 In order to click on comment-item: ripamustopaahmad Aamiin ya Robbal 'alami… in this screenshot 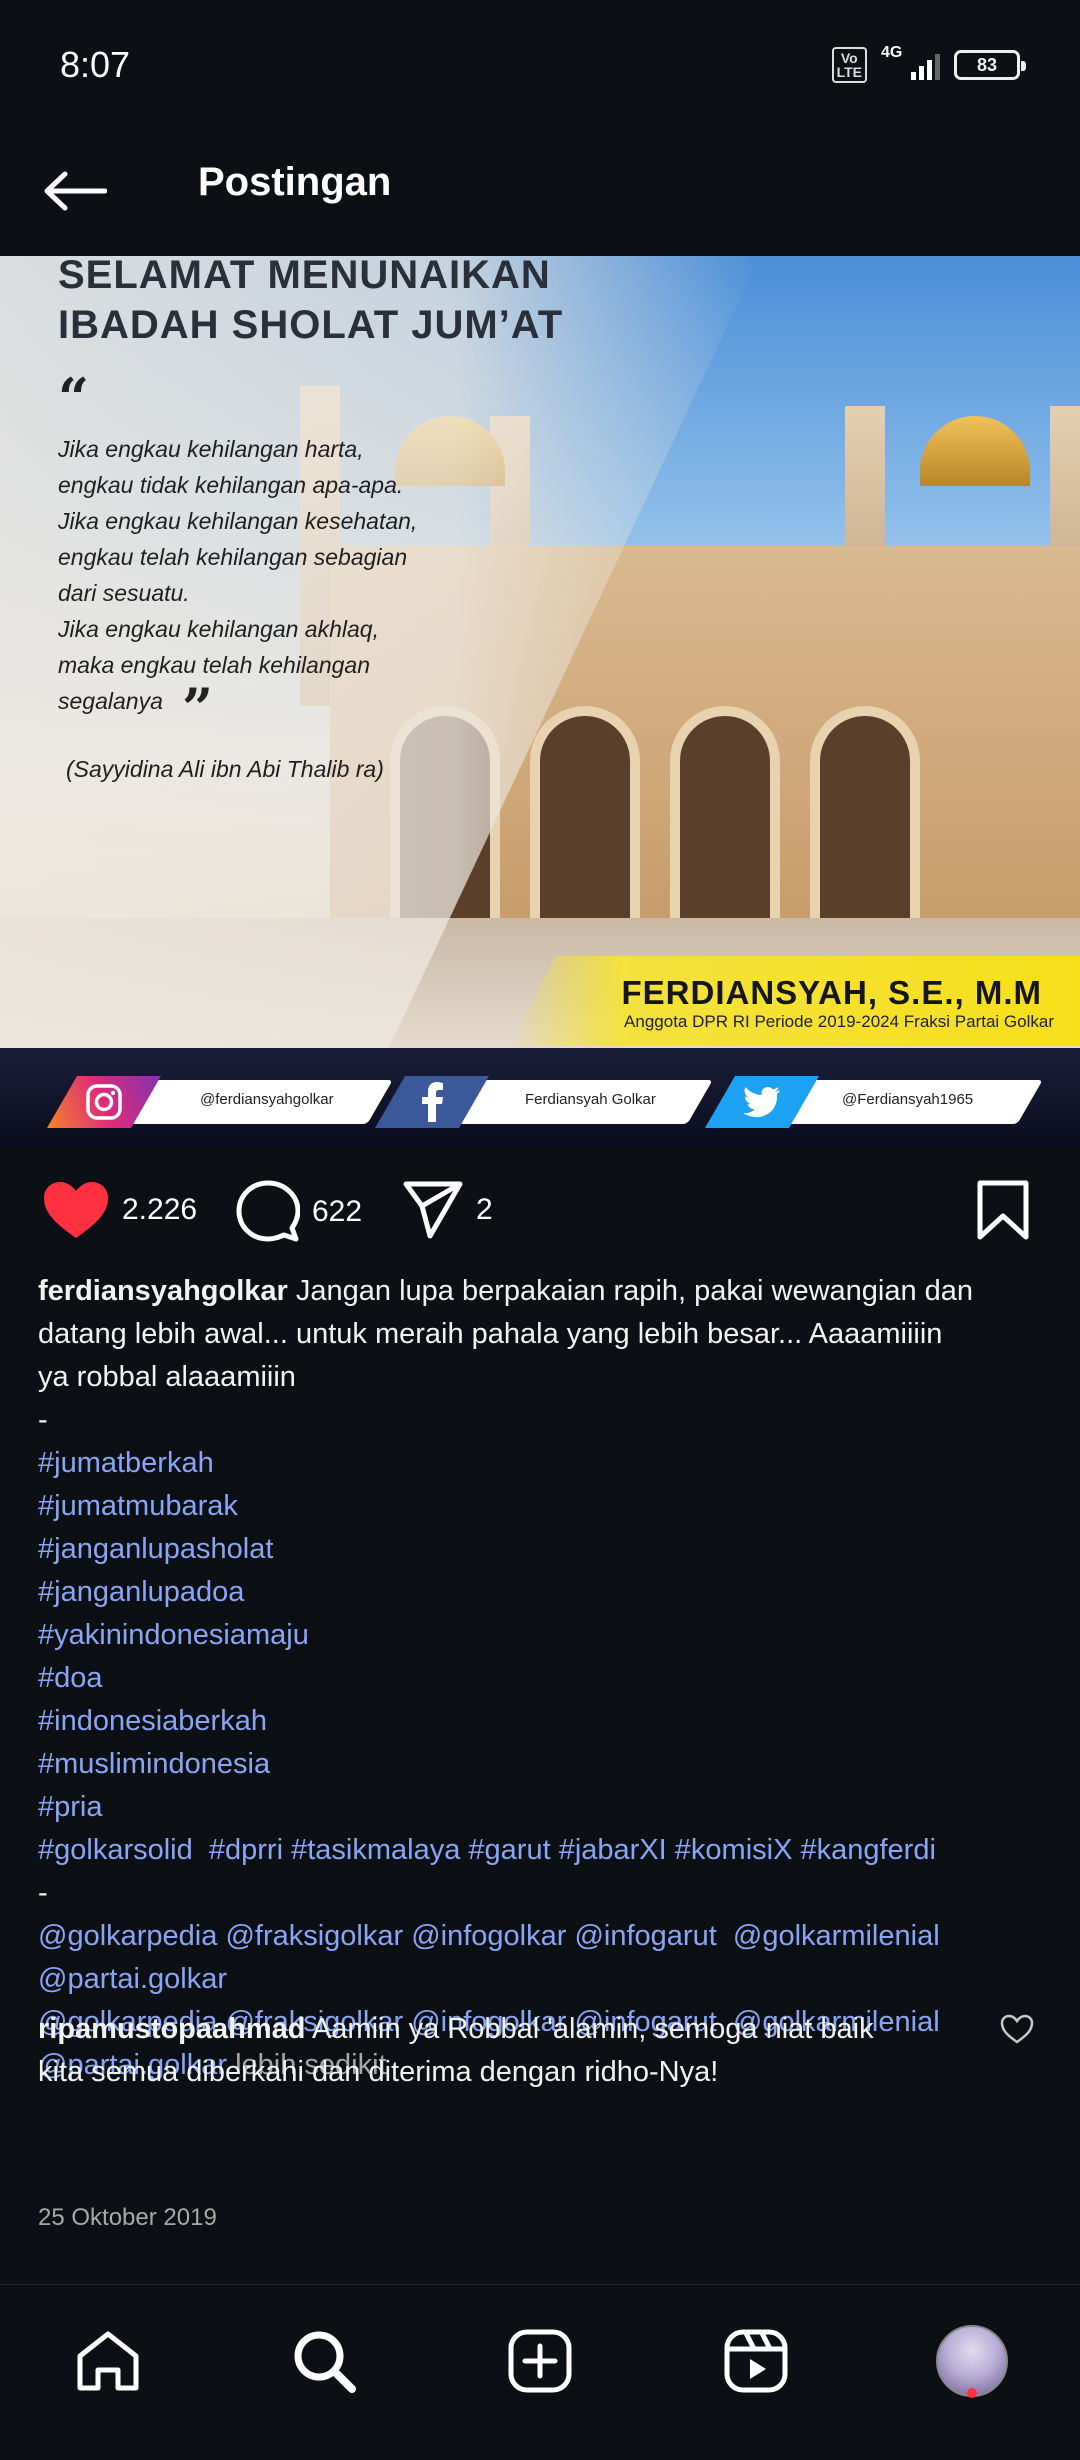, I will do `click(508, 2051)`.